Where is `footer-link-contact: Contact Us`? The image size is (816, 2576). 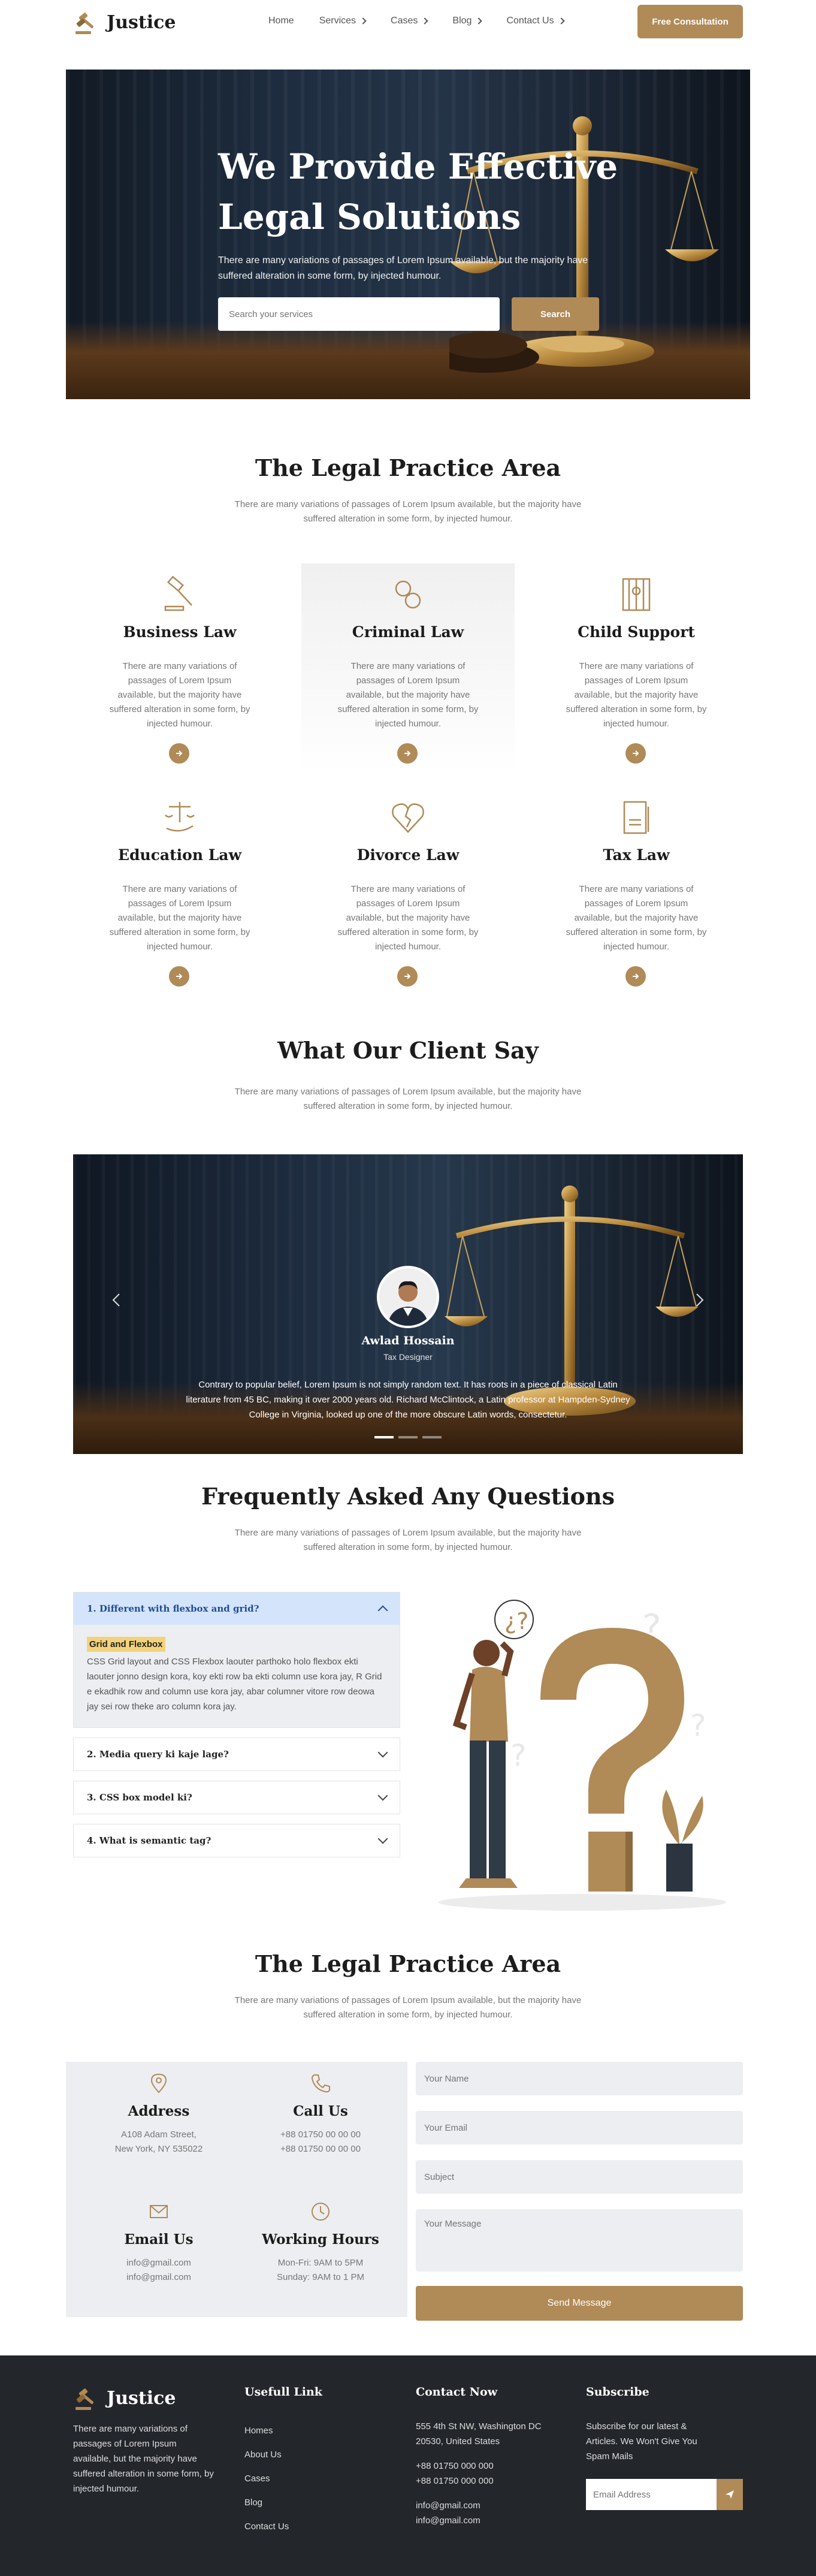 footer-link-contact: Contact Us is located at coordinates (304, 2527).